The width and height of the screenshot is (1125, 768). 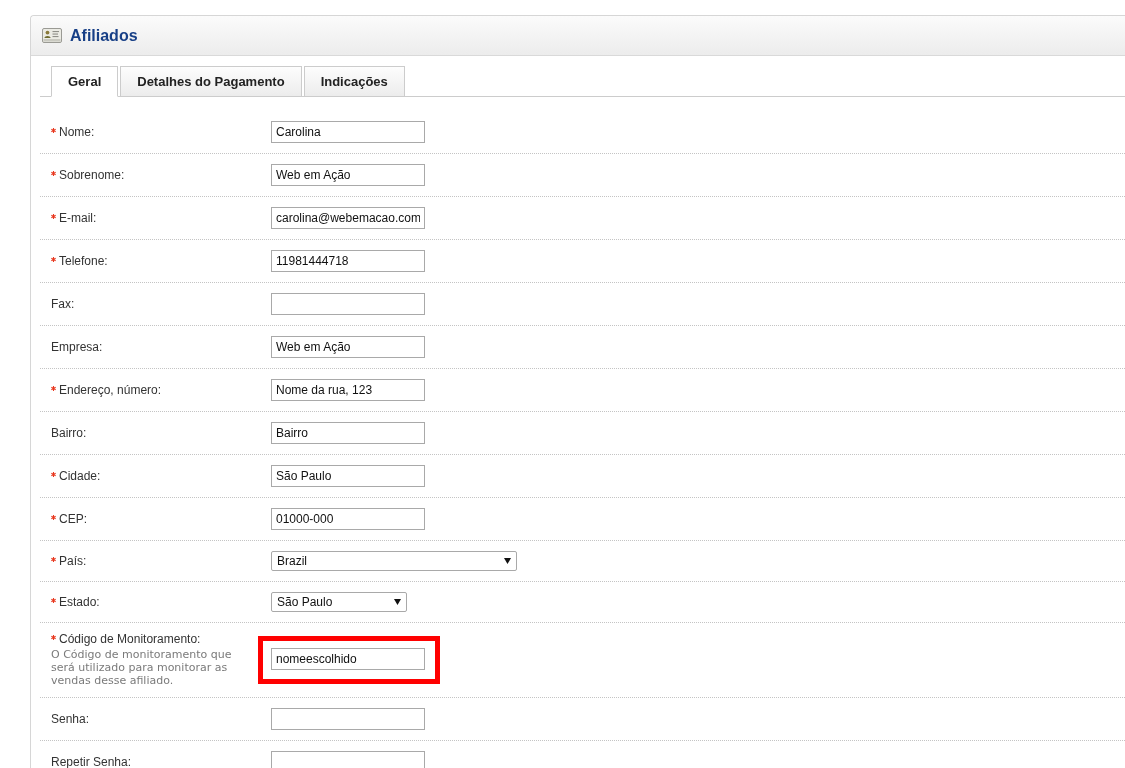 What do you see at coordinates (73, 519) in the screenshot?
I see `field-label: CEP:` at bounding box center [73, 519].